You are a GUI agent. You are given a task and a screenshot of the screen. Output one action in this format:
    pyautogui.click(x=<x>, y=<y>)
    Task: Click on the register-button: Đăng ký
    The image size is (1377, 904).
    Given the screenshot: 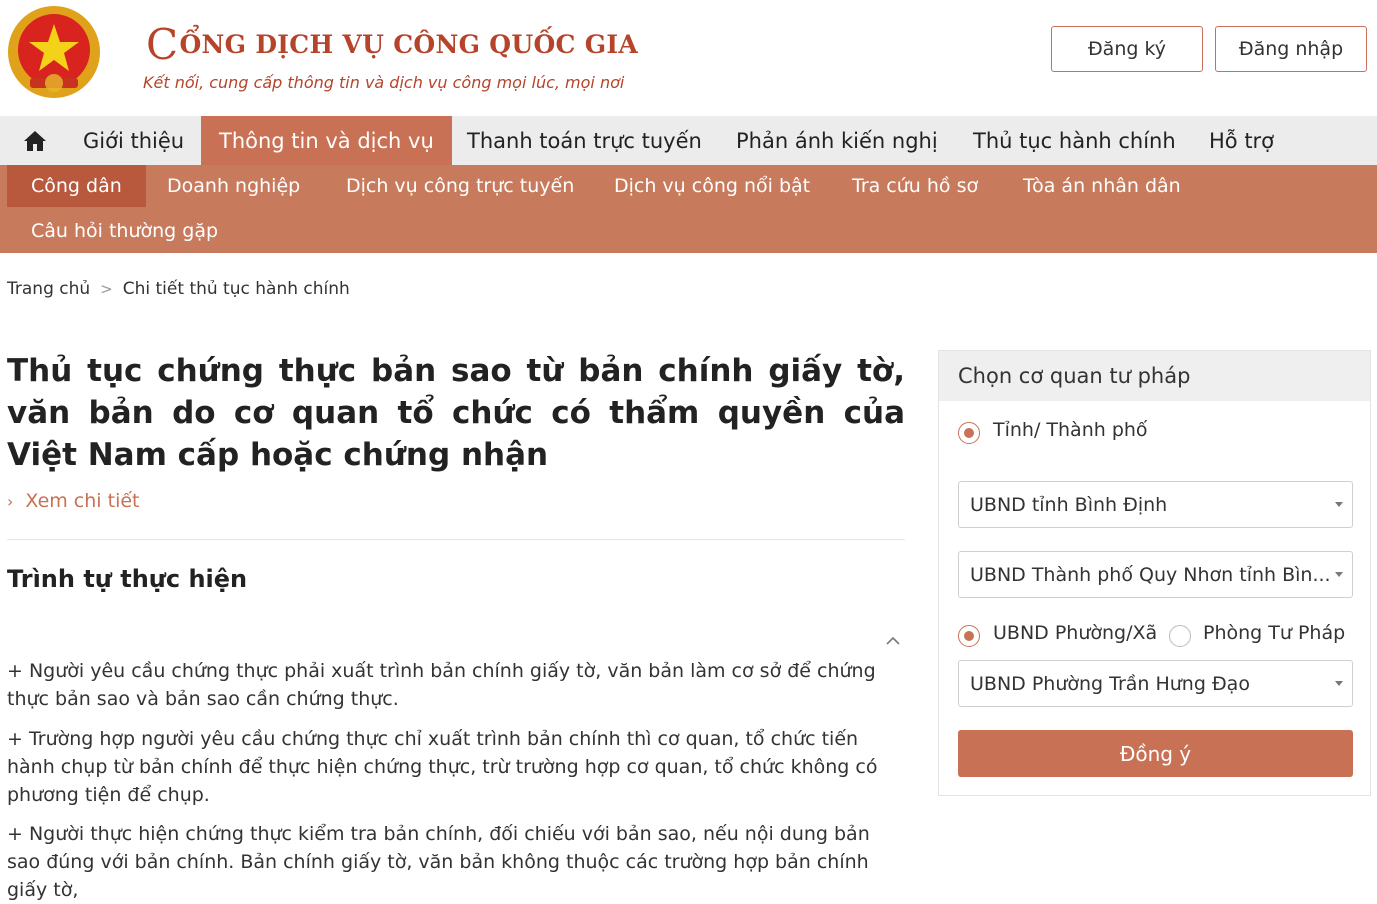 What is the action you would take?
    pyautogui.click(x=1127, y=49)
    